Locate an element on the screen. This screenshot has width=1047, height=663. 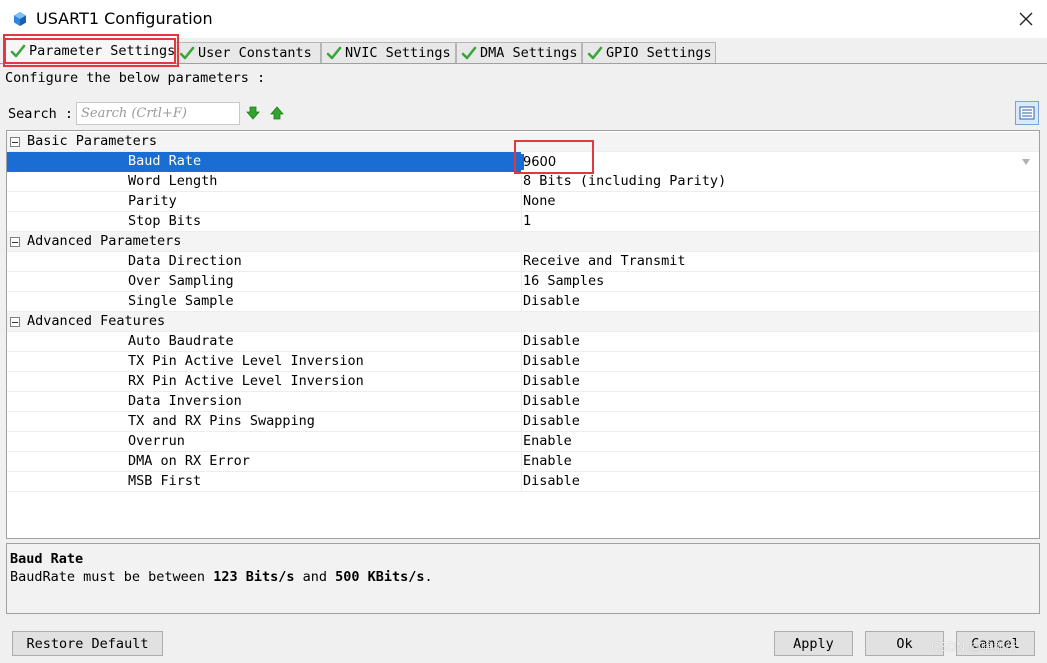
tab-parameter-settings: Parameter Settings is located at coordinates (90, 51).